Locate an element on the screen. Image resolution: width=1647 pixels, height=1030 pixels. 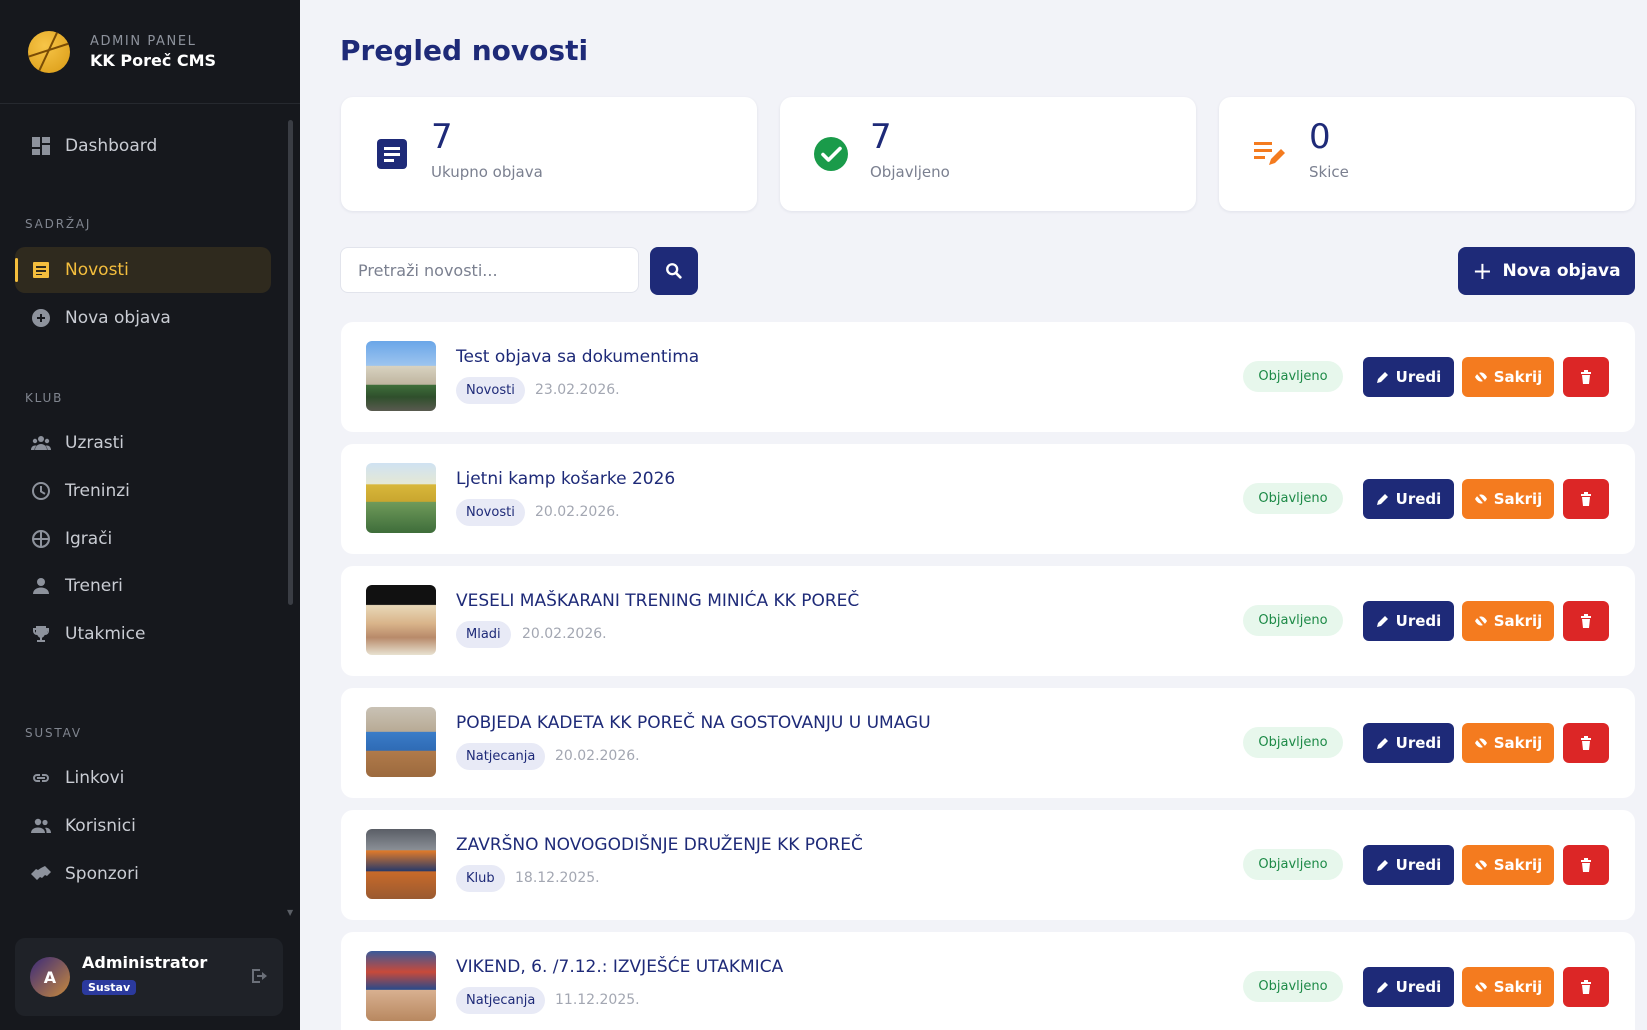
sidebar-scrollbar is located at coordinates (290, 362).